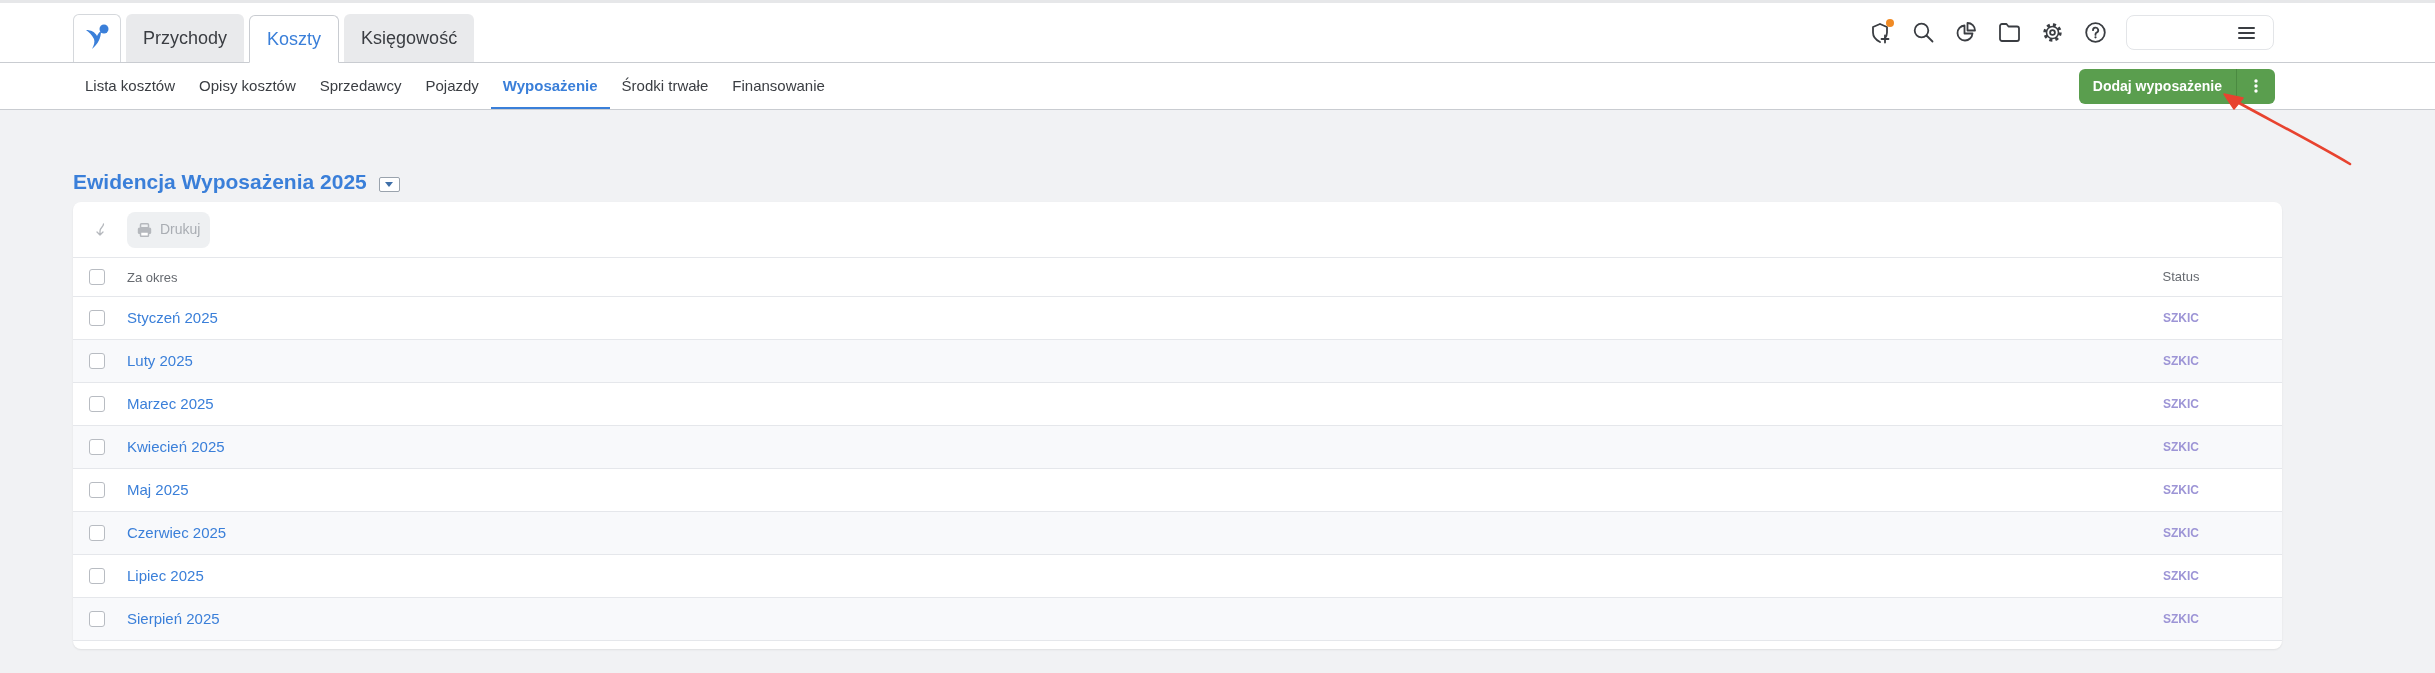 This screenshot has height=673, width=2435. Describe the element at coordinates (152, 277) in the screenshot. I see `column-header: Za okres` at that location.